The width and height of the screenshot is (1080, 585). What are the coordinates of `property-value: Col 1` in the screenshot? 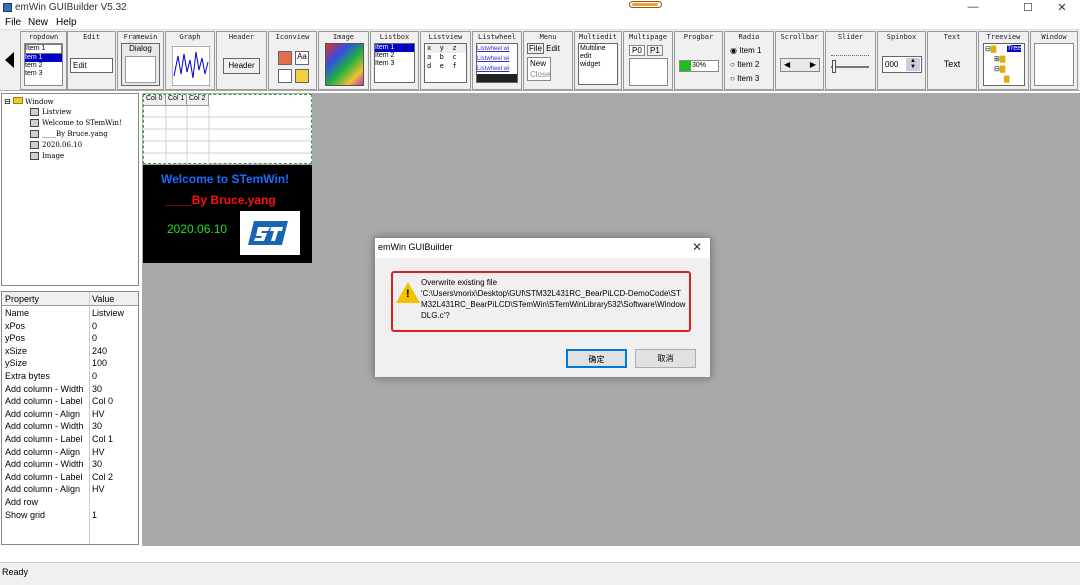 It's located at (102, 439).